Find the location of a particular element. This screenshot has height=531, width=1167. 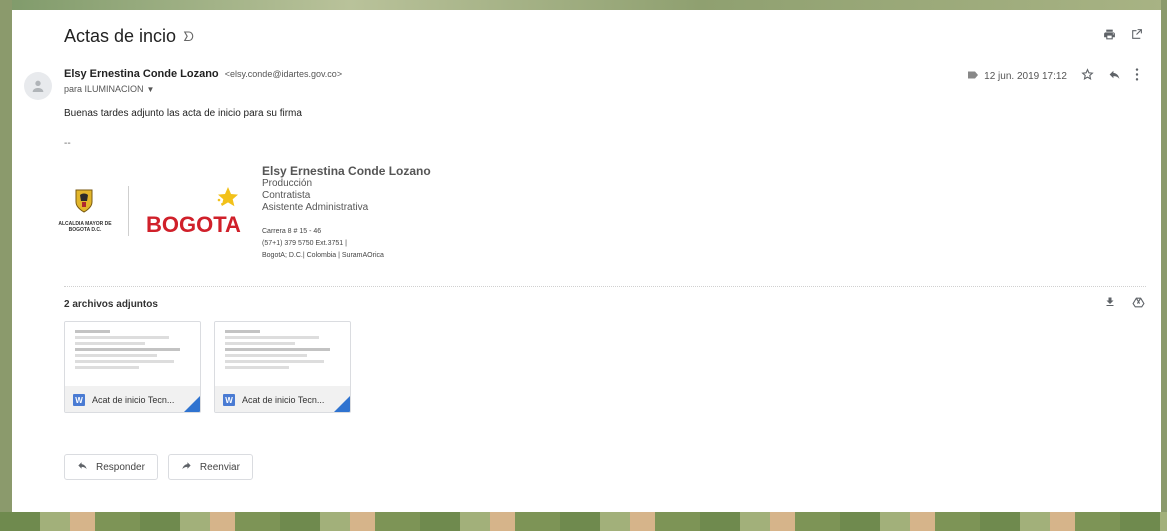

save-to-drive-icon is located at coordinates (1138, 304).